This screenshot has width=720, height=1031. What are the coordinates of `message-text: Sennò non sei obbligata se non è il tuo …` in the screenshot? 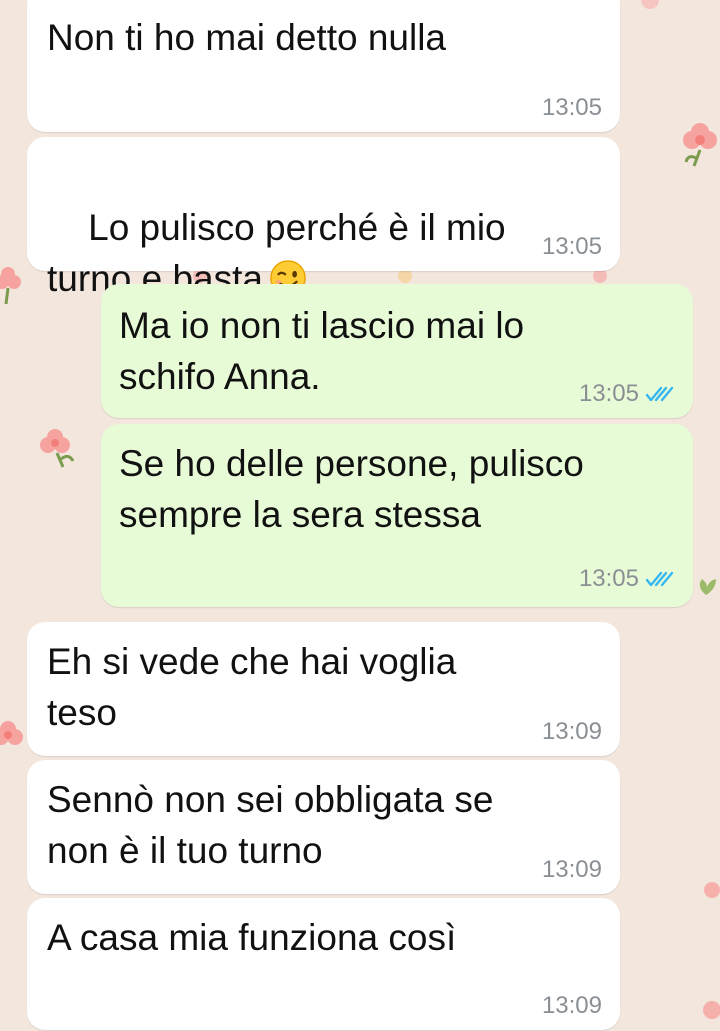 It's located at (270, 825).